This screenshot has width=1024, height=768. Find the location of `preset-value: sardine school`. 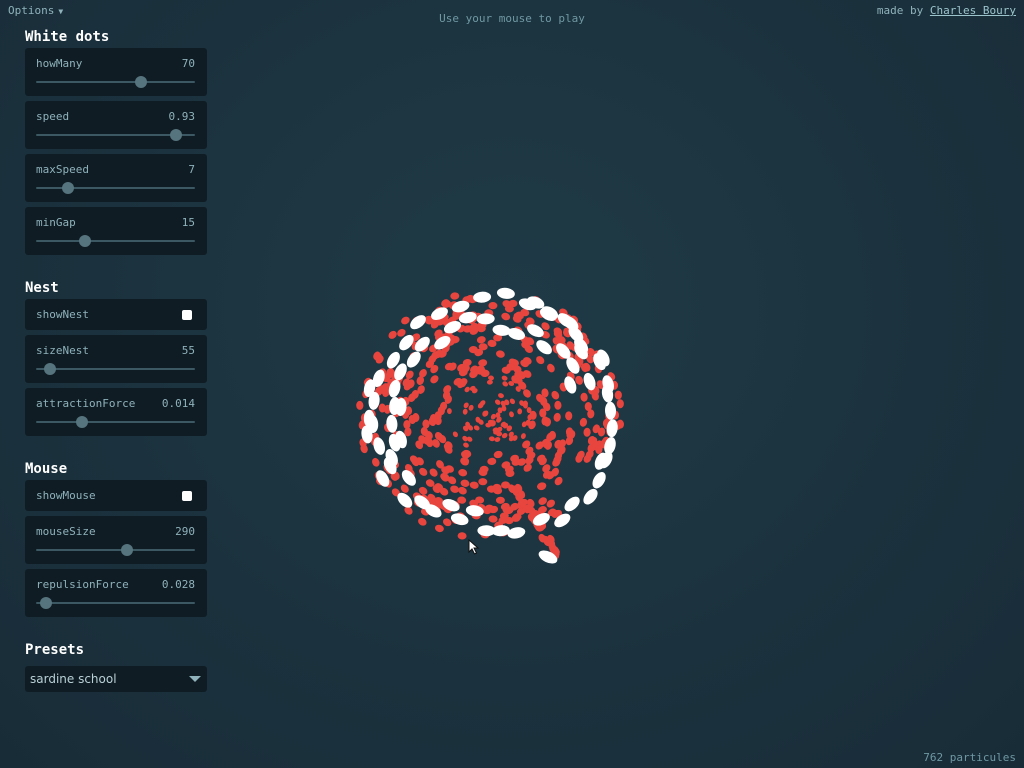

preset-value: sardine school is located at coordinates (73, 679).